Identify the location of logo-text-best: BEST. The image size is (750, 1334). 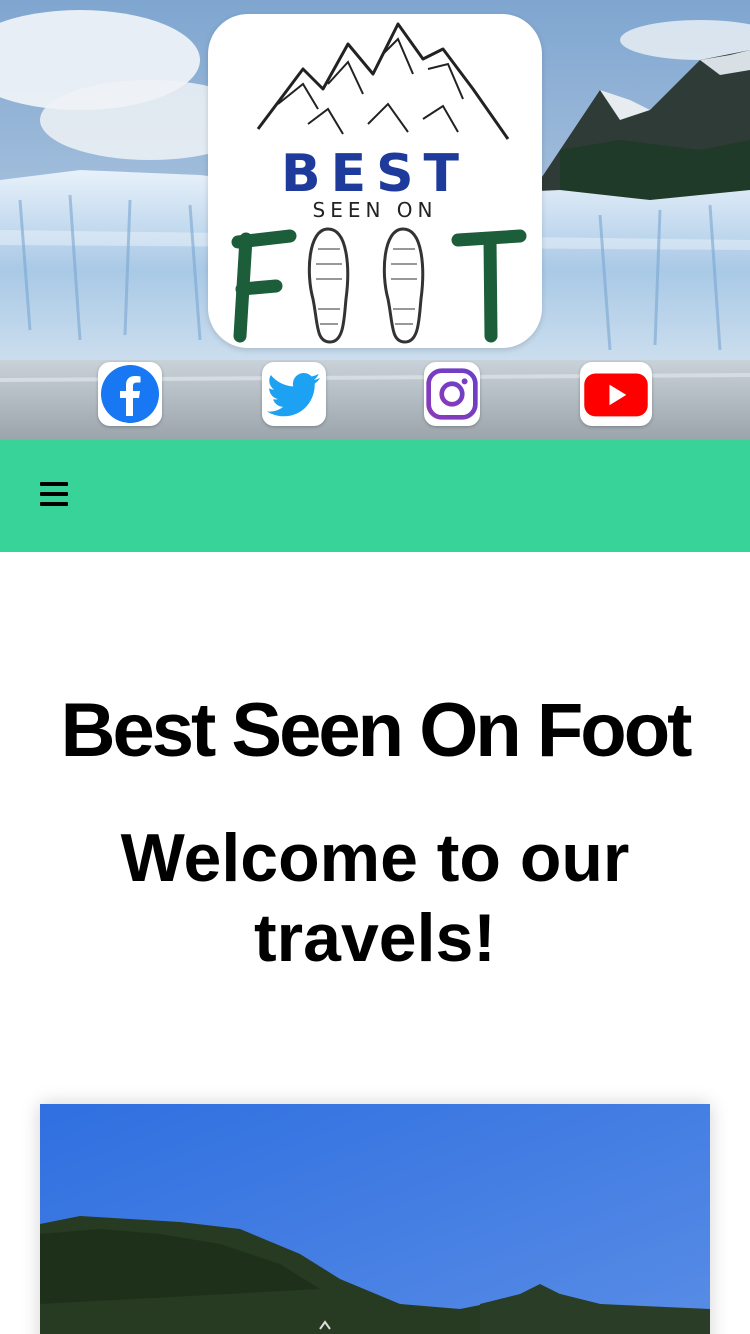
(375, 174).